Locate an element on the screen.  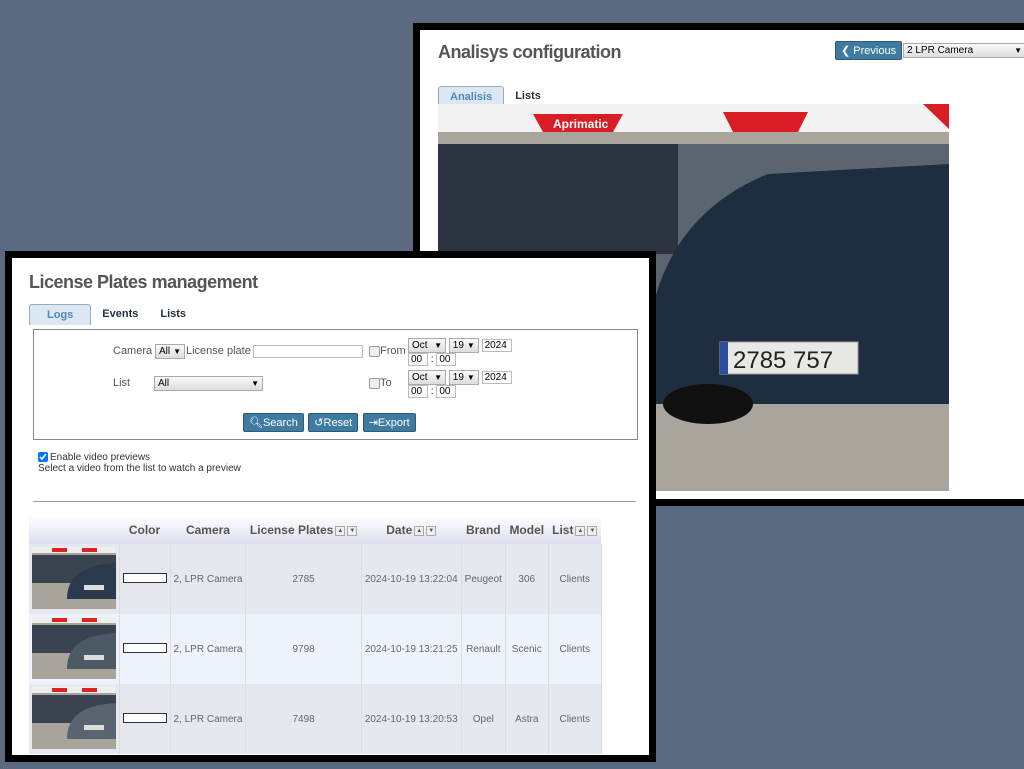
to-day-select: 19 is located at coordinates (463, 377).